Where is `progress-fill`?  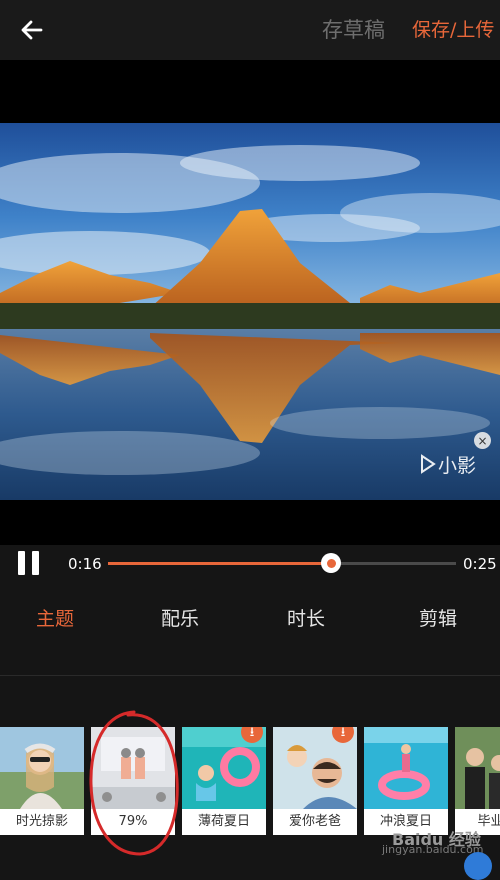
progress-fill is located at coordinates (219, 563).